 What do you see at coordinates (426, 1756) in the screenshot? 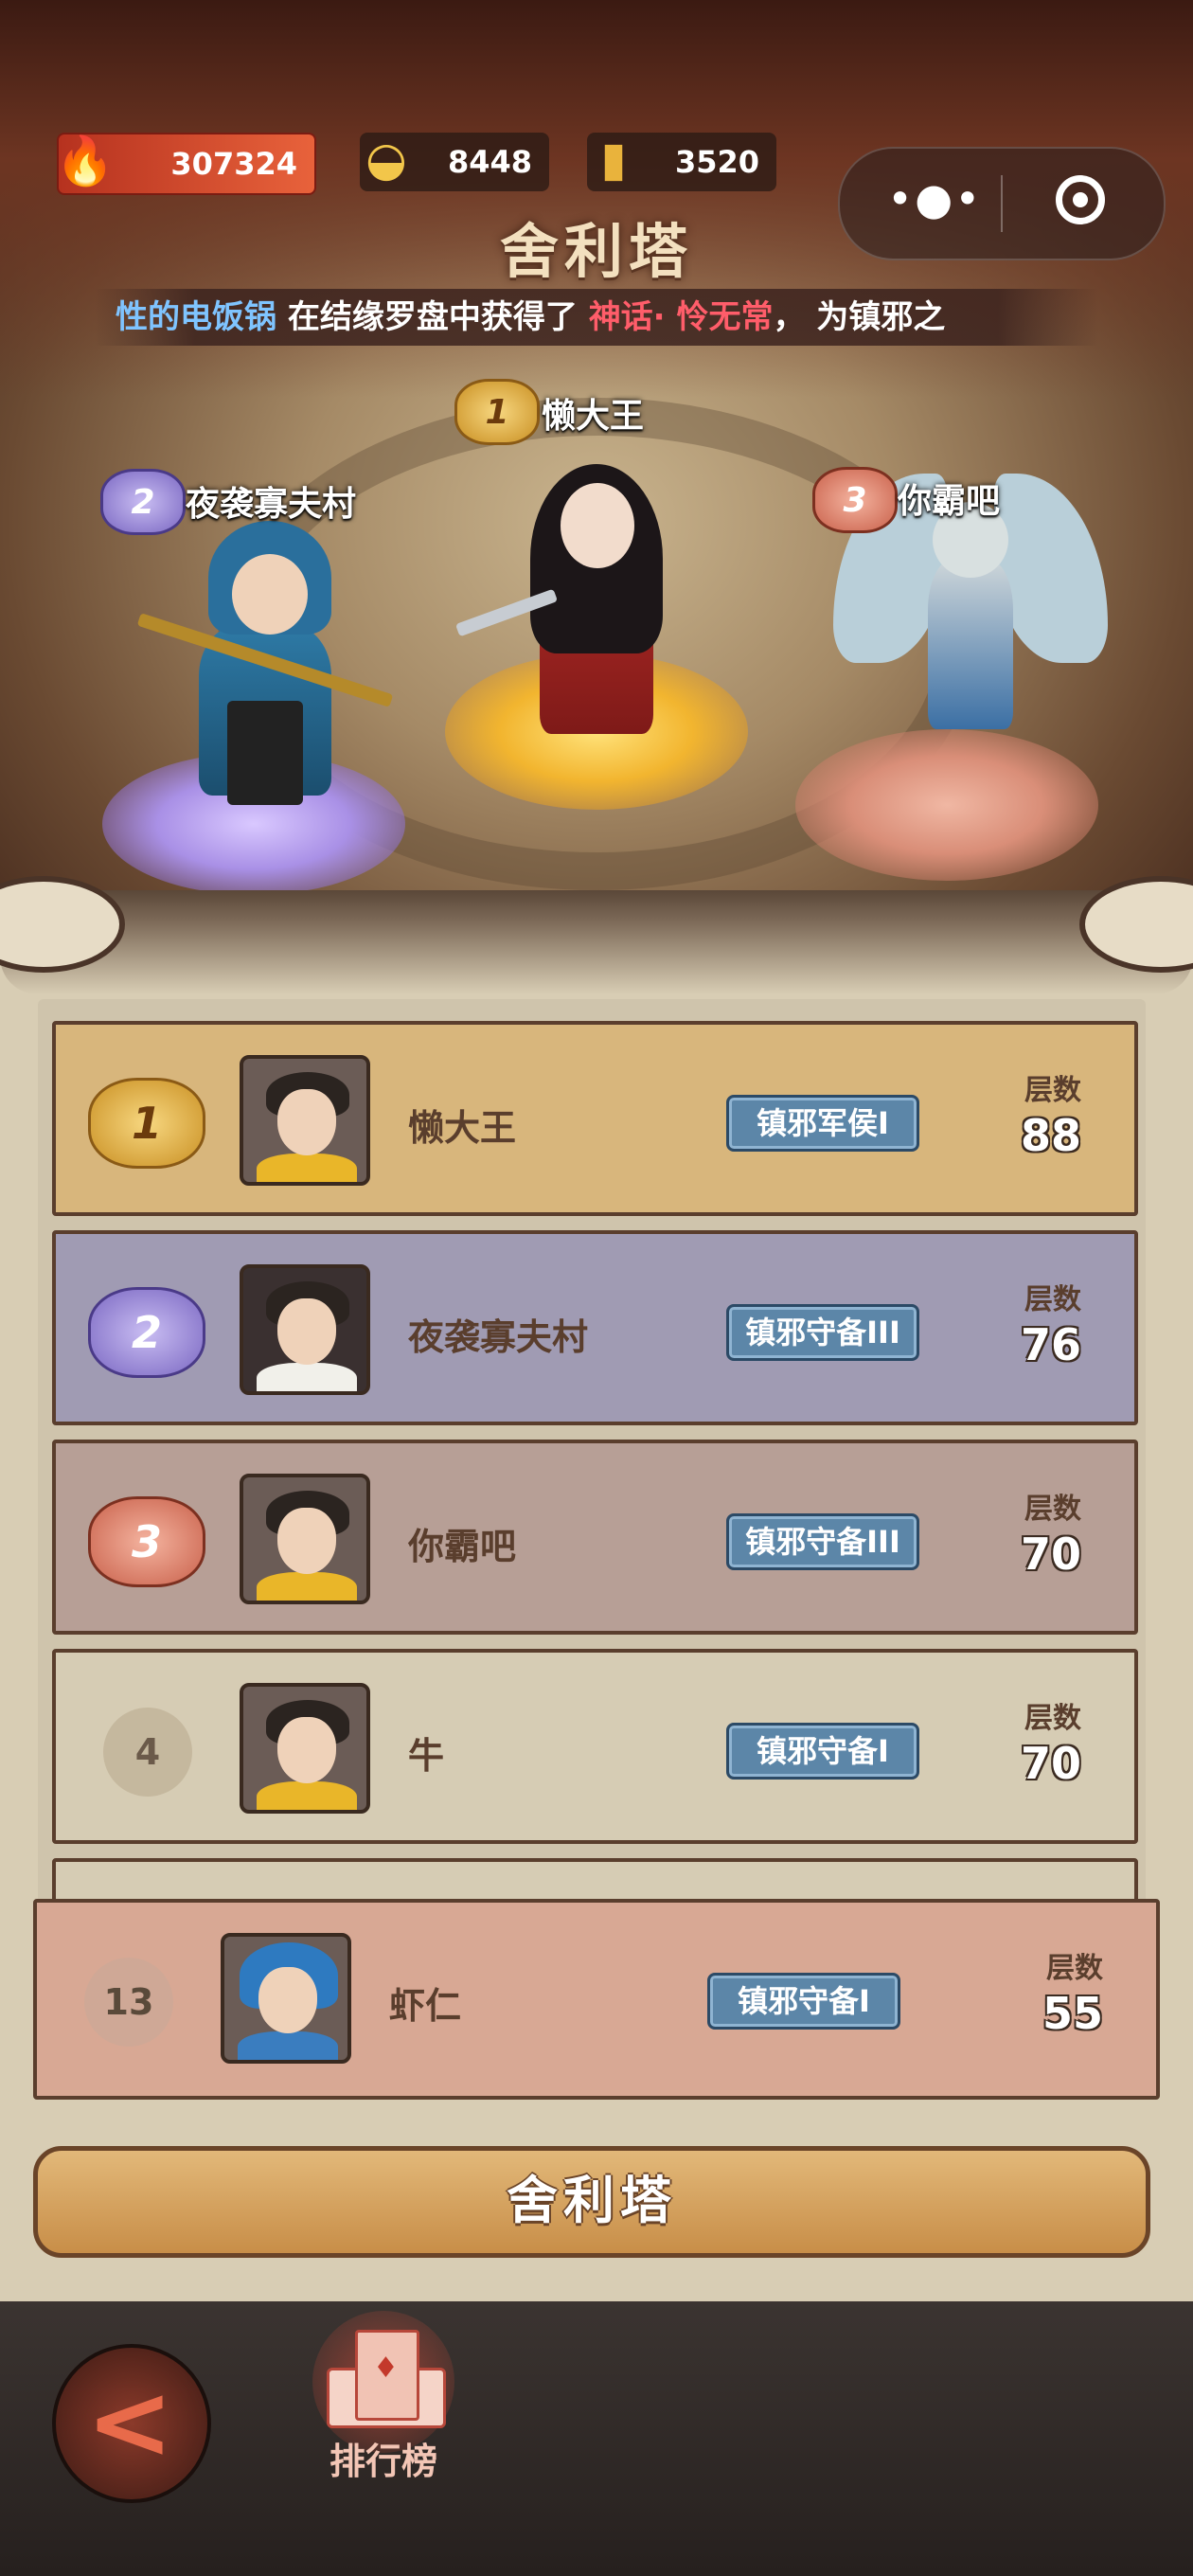
I see `player-name: 牛` at bounding box center [426, 1756].